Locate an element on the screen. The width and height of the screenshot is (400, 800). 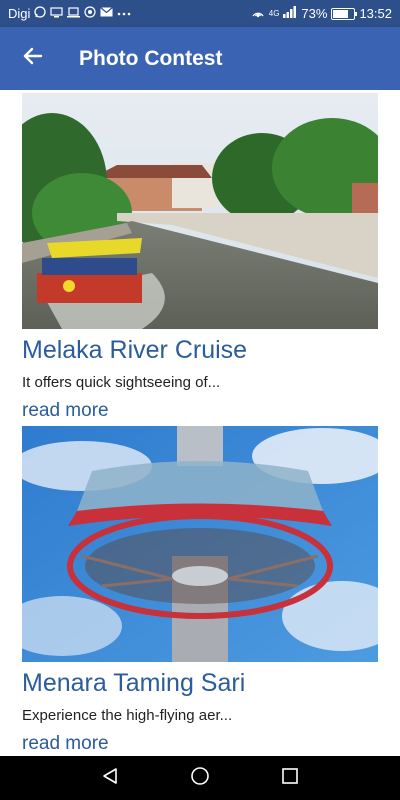
app-bar: Photo Contest is located at coordinates (200, 58).